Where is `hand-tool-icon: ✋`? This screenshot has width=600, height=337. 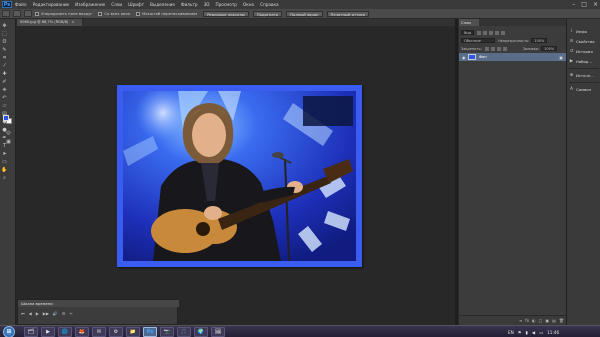 hand-tool-icon: ✋ is located at coordinates (4, 170).